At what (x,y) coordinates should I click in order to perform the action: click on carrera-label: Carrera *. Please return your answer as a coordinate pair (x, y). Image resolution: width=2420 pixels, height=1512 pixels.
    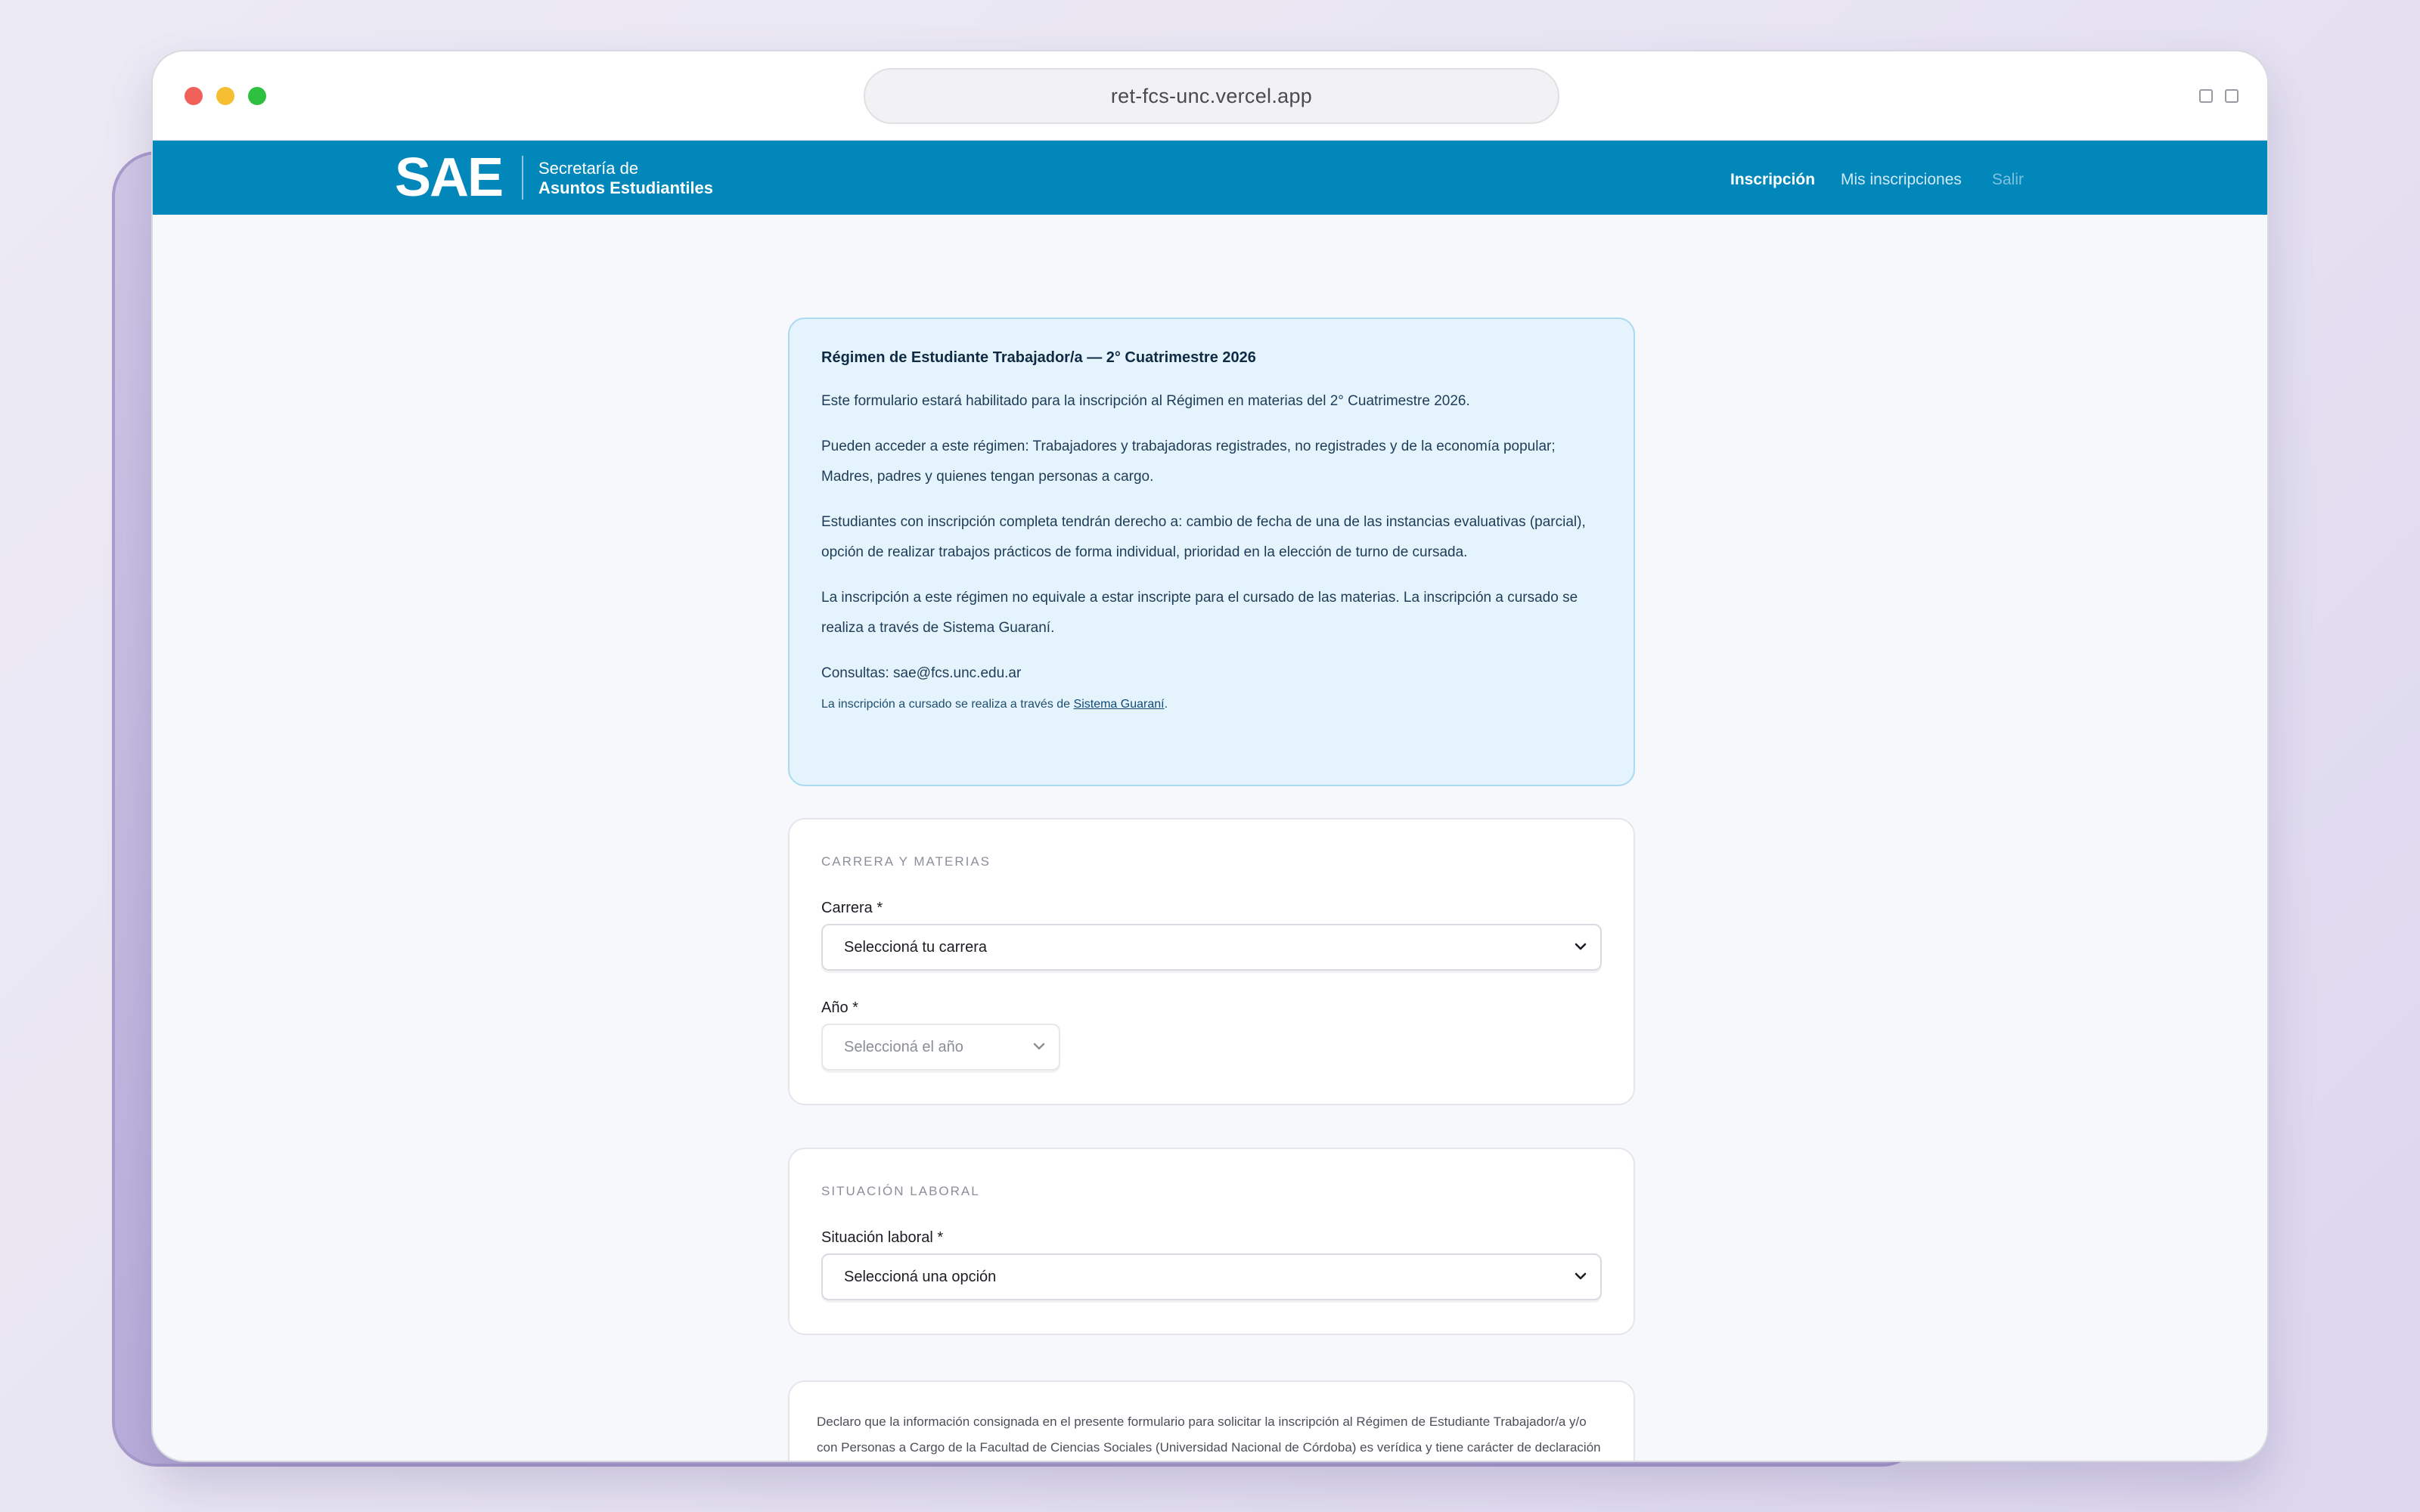
    Looking at the image, I should click on (852, 908).